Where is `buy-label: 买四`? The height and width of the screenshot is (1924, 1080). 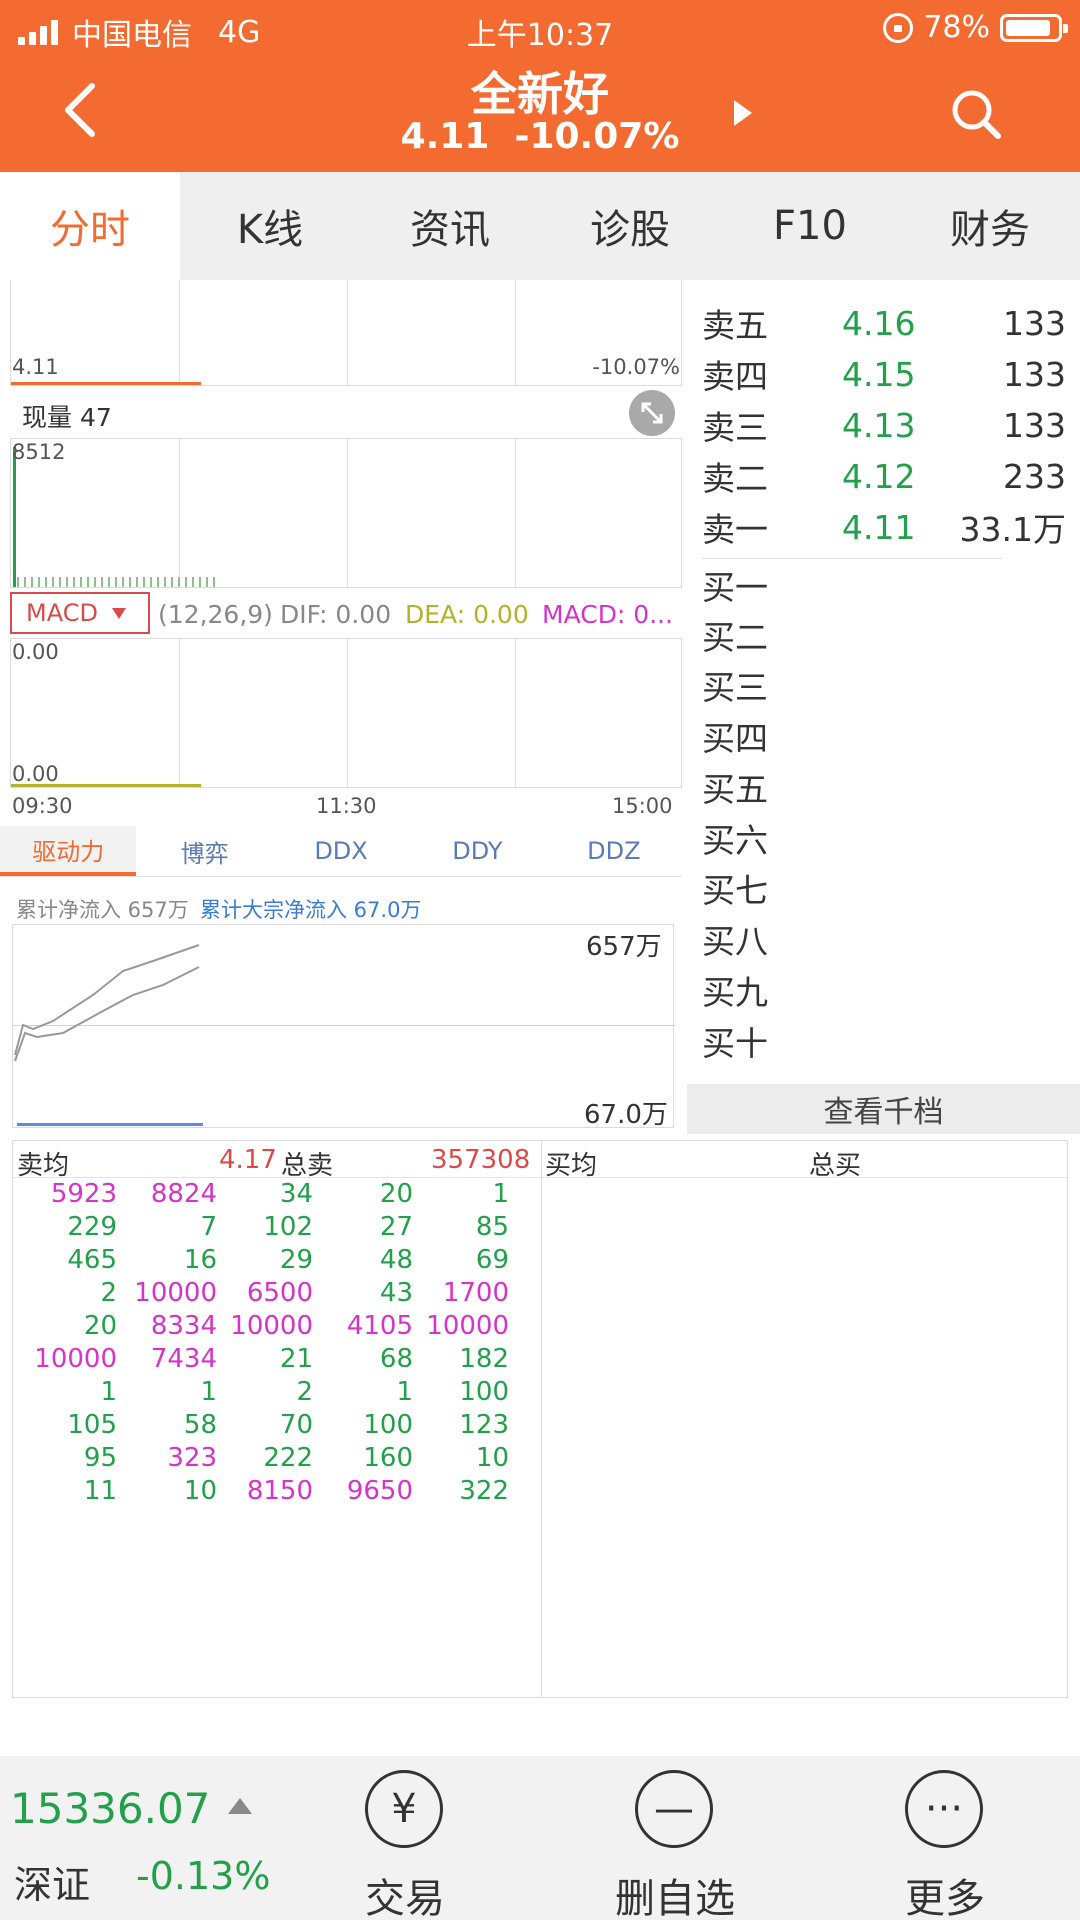
buy-label: 买四 is located at coordinates (735, 738).